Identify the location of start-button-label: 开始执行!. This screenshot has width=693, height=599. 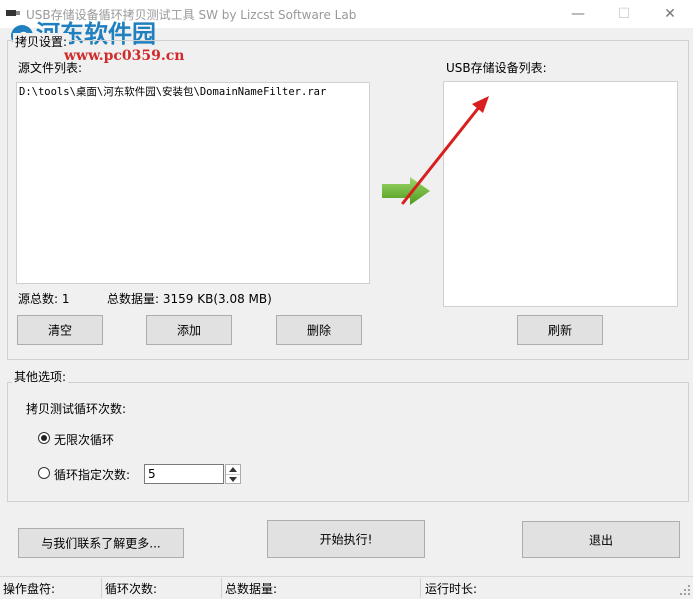
(346, 539).